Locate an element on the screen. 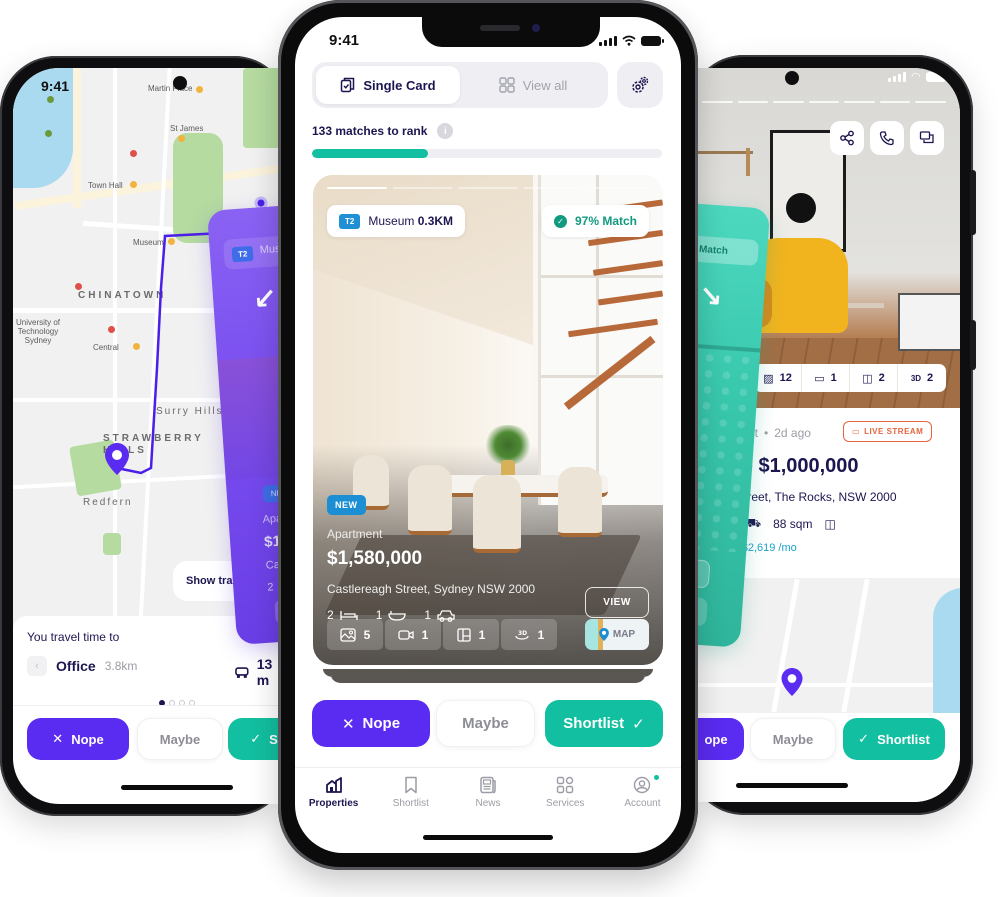  tab-shortlist: Shortlist is located at coordinates (410, 795).